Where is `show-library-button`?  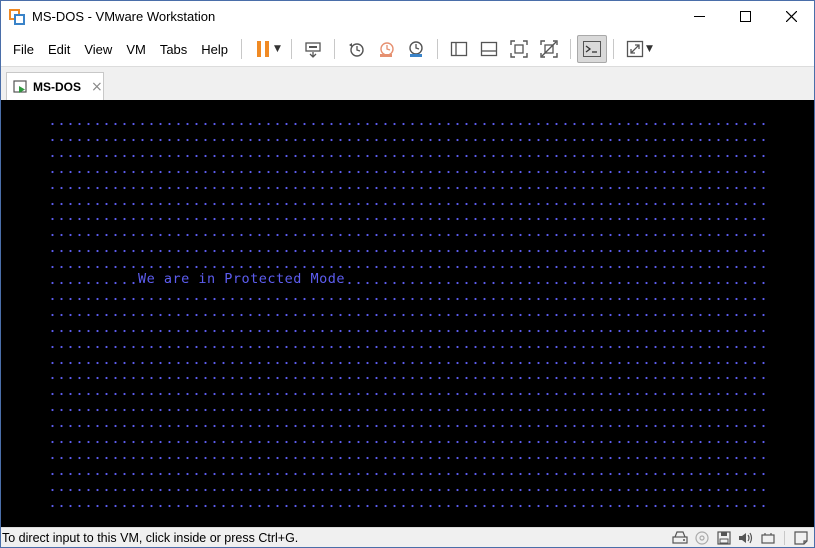 show-library-button is located at coordinates (459, 49).